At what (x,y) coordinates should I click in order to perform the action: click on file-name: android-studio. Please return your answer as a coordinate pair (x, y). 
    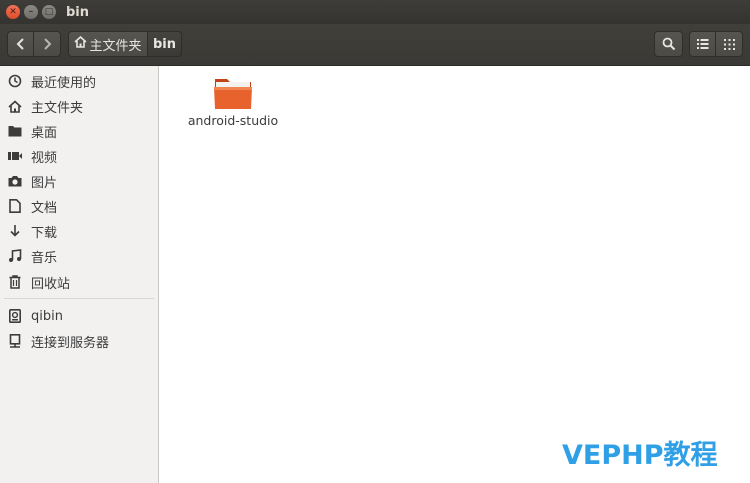
    Looking at the image, I should click on (233, 120).